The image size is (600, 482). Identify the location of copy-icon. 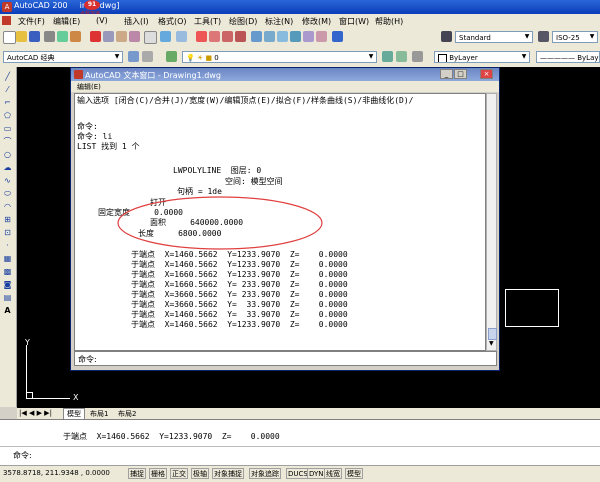
(108, 36).